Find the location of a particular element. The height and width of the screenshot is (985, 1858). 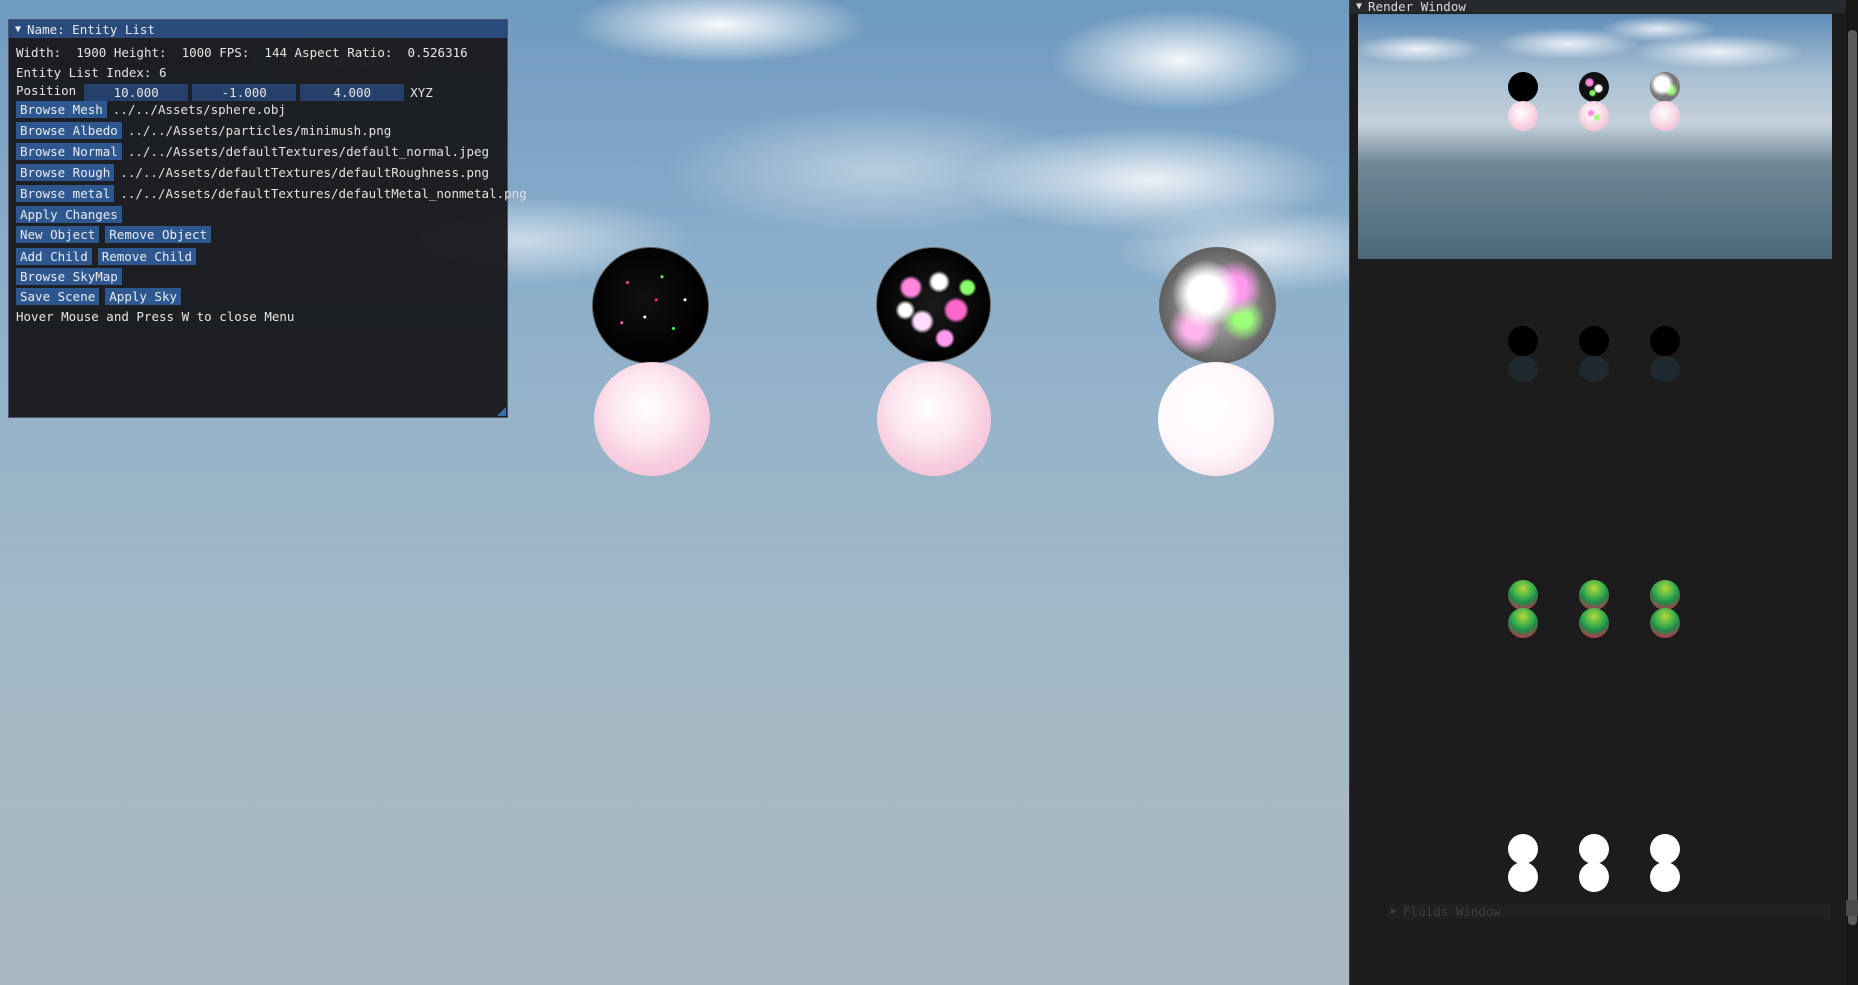

resize-grip-icon is located at coordinates (501, 411).